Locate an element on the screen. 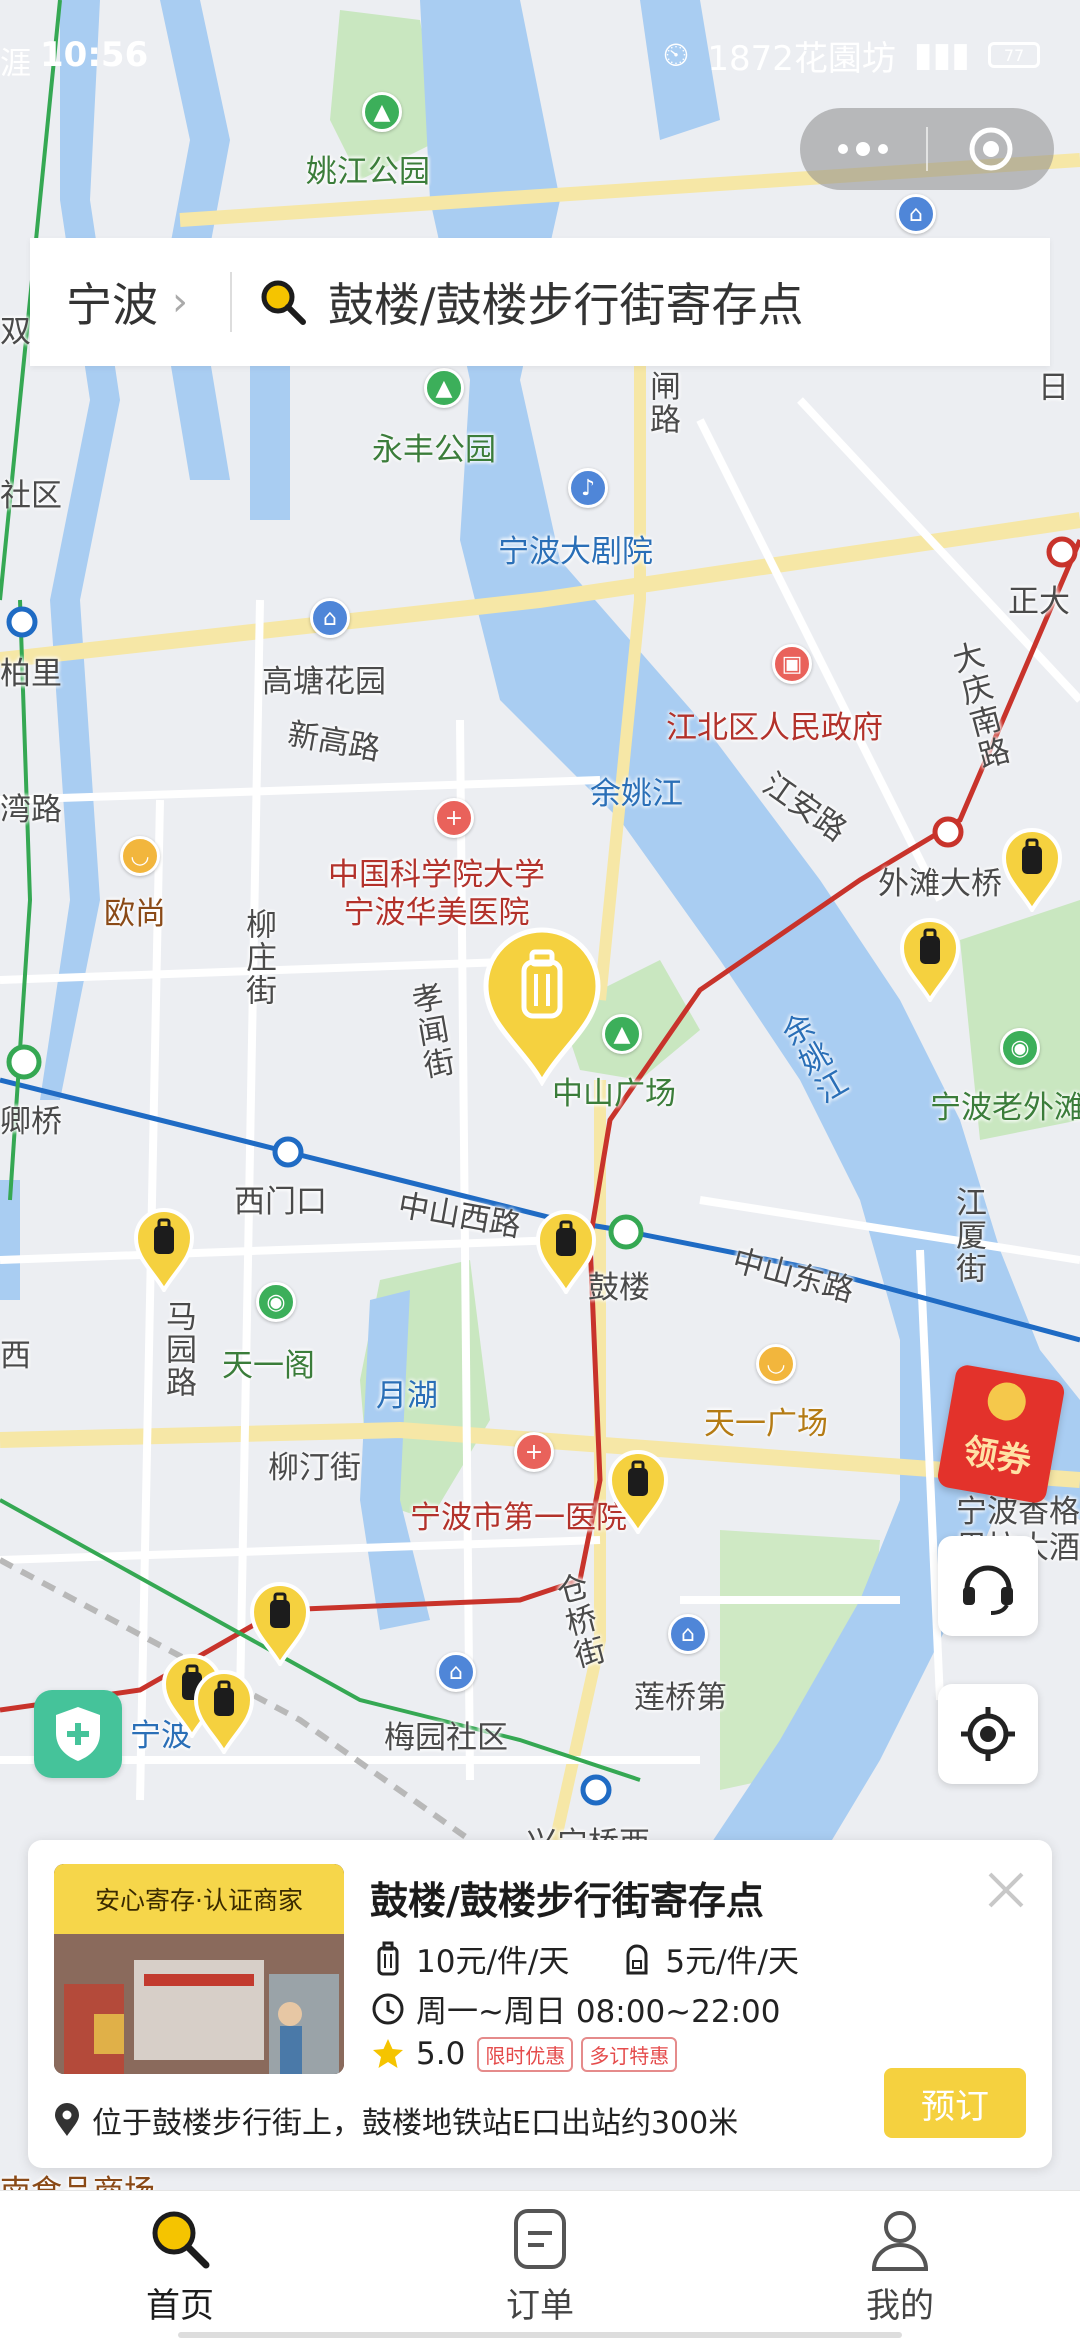 The width and height of the screenshot is (1080, 2340). hospital-icon: + is located at coordinates (534, 1452).